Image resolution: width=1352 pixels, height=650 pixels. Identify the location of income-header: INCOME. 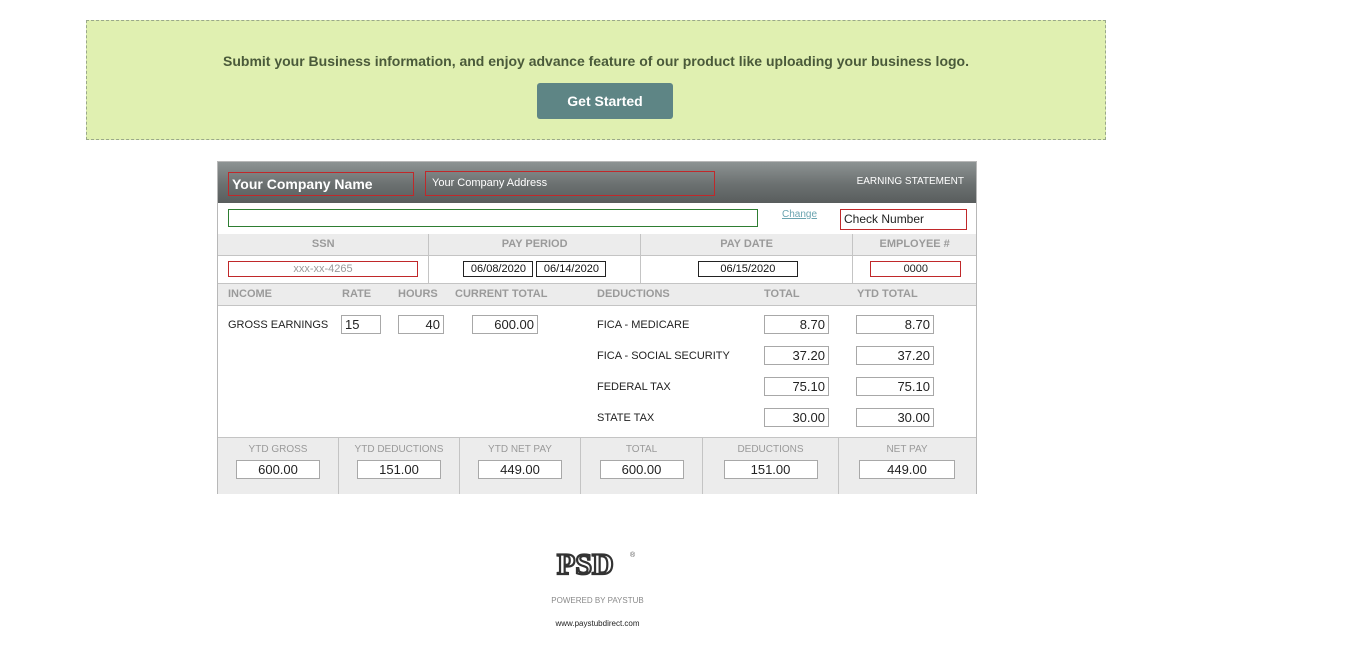
(250, 294).